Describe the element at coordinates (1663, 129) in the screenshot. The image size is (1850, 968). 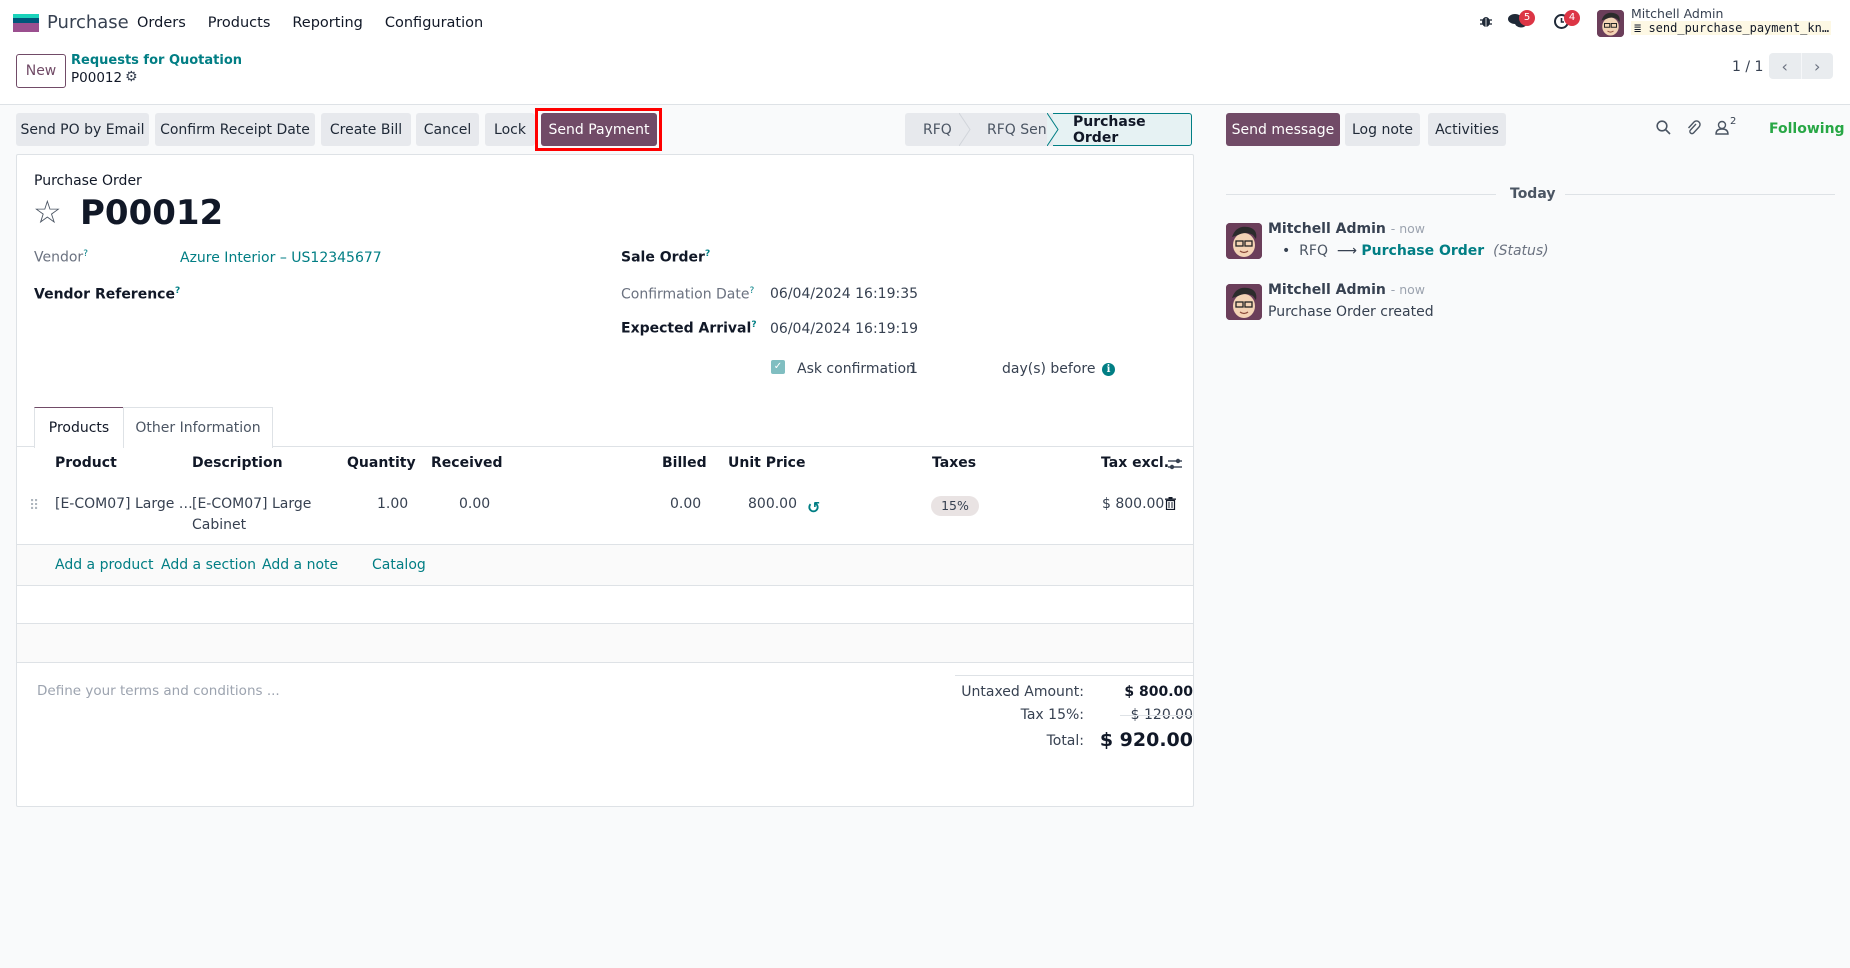
I see `search-icon` at that location.